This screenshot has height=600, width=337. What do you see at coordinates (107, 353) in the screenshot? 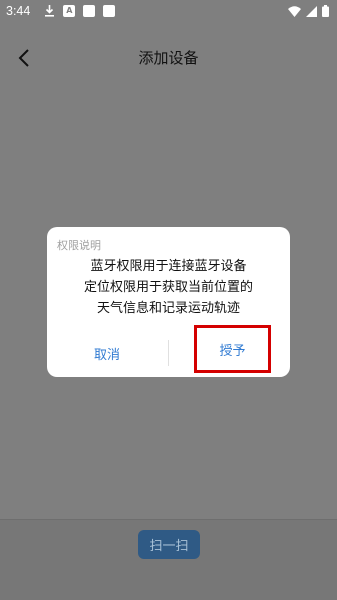
I see `cancel-button: 取消` at bounding box center [107, 353].